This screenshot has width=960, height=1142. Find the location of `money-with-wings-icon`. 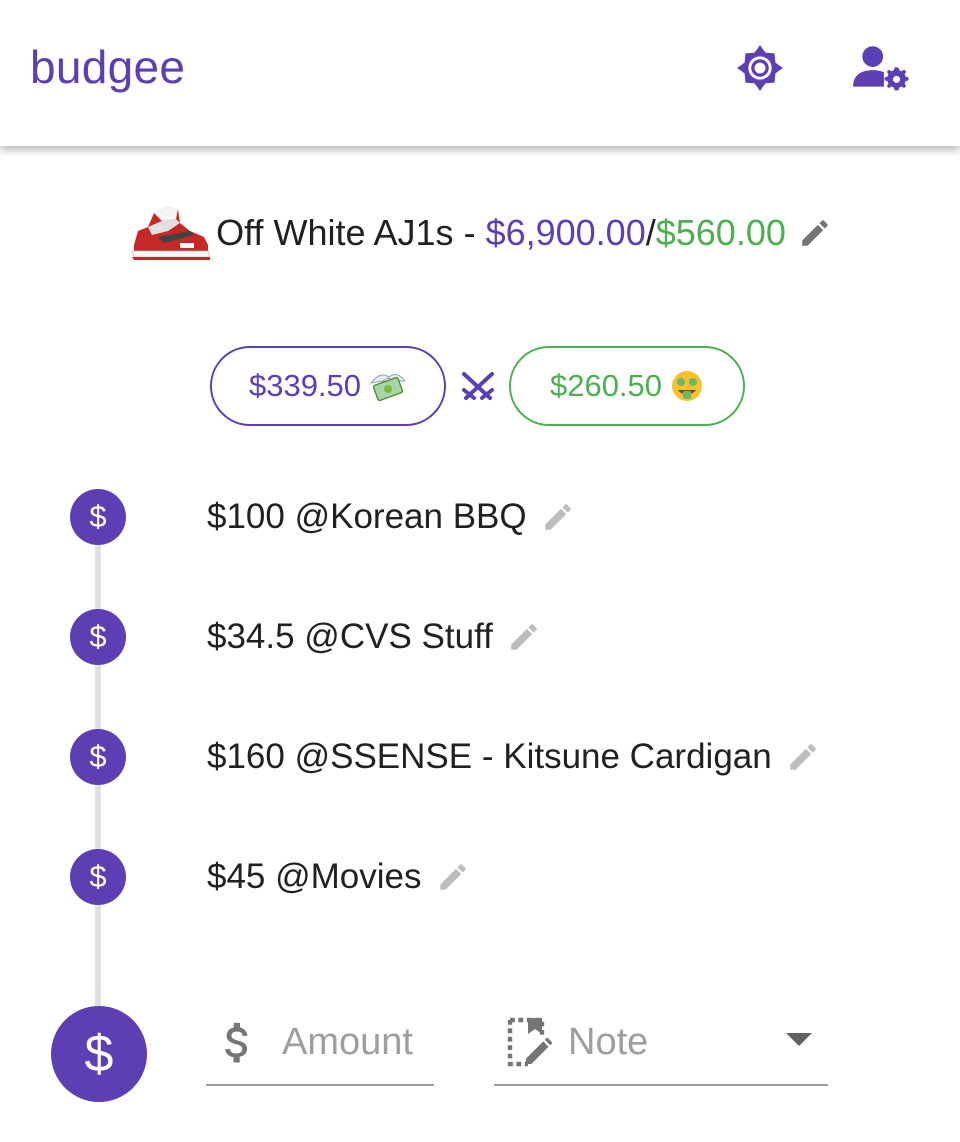

money-with-wings-icon is located at coordinates (388, 386).